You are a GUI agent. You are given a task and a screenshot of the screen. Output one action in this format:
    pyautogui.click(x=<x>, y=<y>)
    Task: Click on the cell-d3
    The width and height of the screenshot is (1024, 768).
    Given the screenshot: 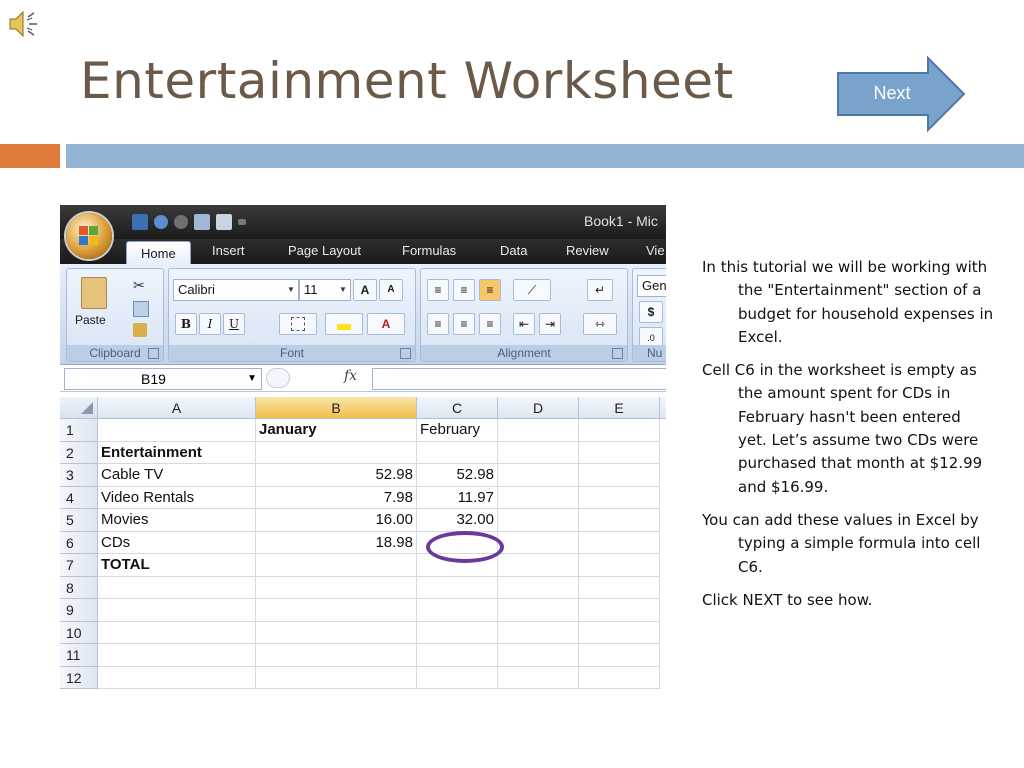 What is the action you would take?
    pyautogui.click(x=538, y=475)
    